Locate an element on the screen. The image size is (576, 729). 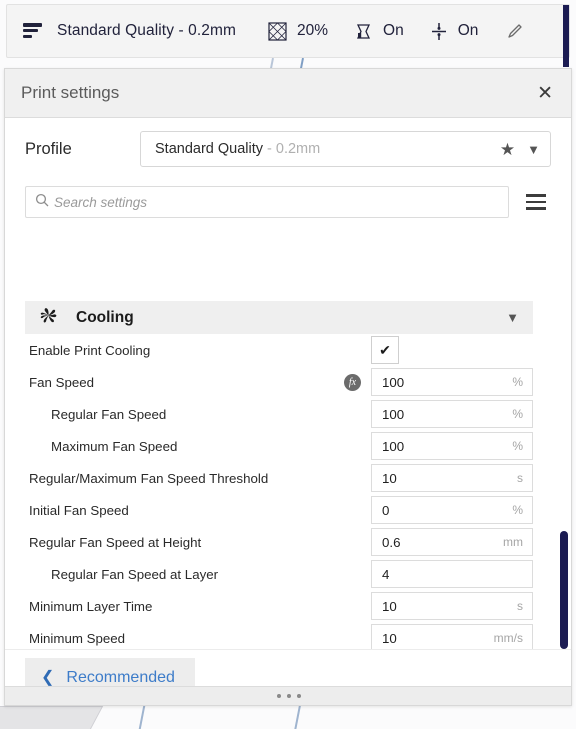
toolbar-right-edge is located at coordinates (566, 36).